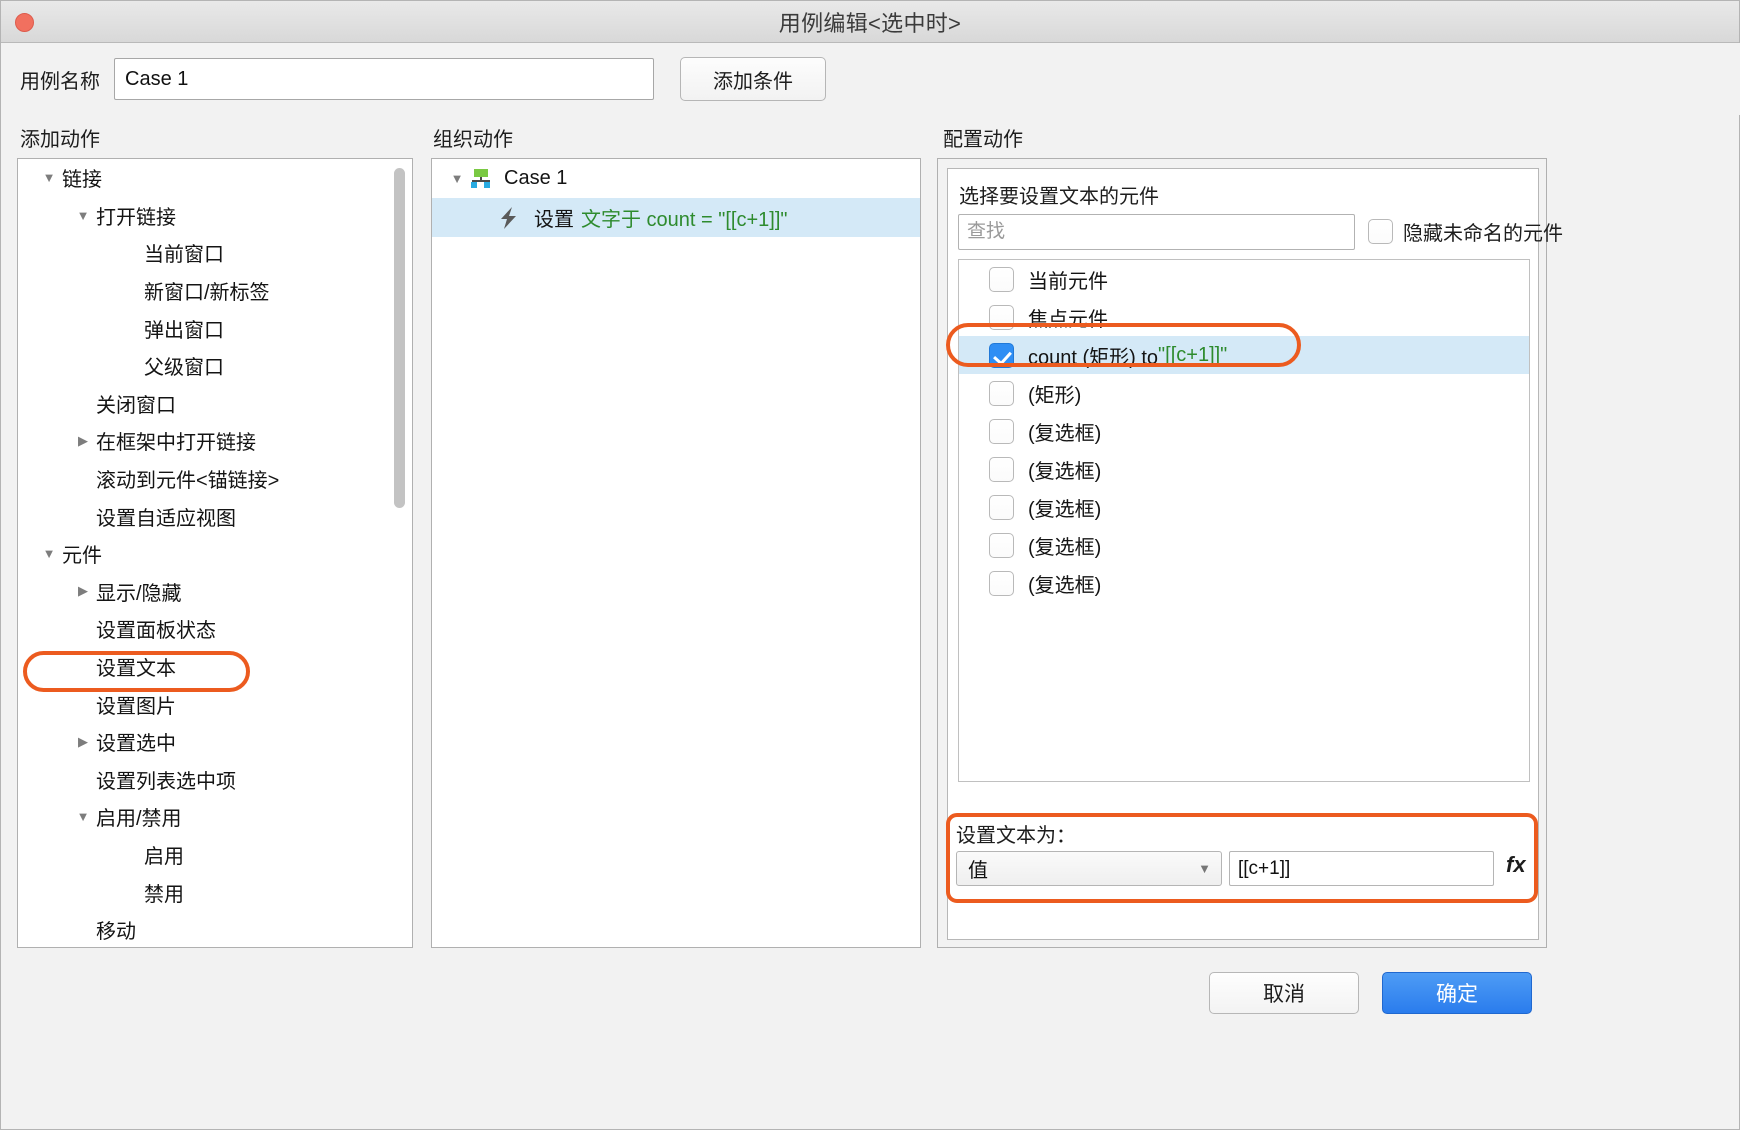  Describe the element at coordinates (215, 855) in the screenshot. I see `action-tree-item: 启用` at that location.